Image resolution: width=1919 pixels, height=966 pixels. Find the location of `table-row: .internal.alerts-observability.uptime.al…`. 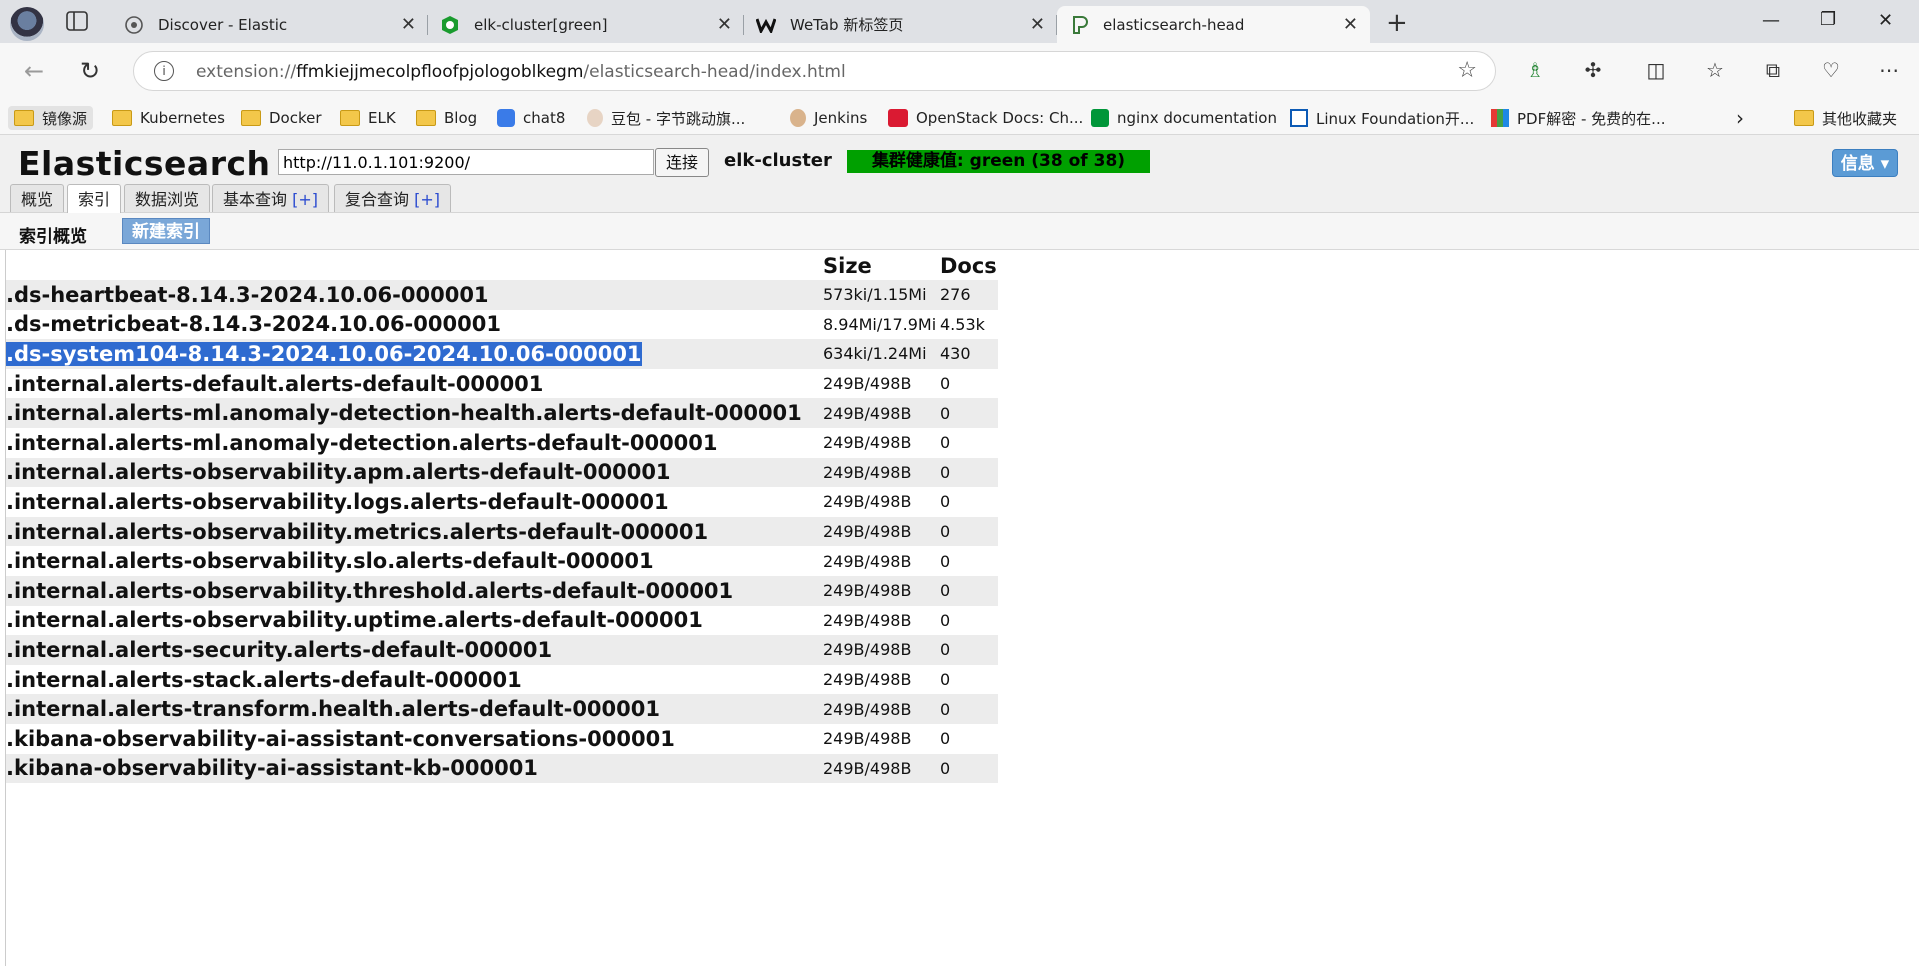

table-row: .internal.alerts-observability.uptime.al… is located at coordinates (502, 621).